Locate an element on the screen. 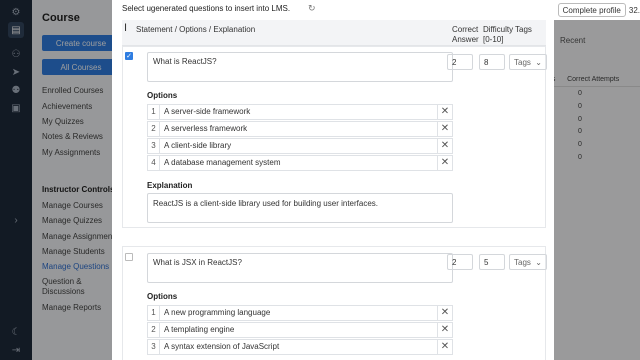 The image size is (640, 360). header-statement: Statement / Options / Explanation is located at coordinates (196, 29).